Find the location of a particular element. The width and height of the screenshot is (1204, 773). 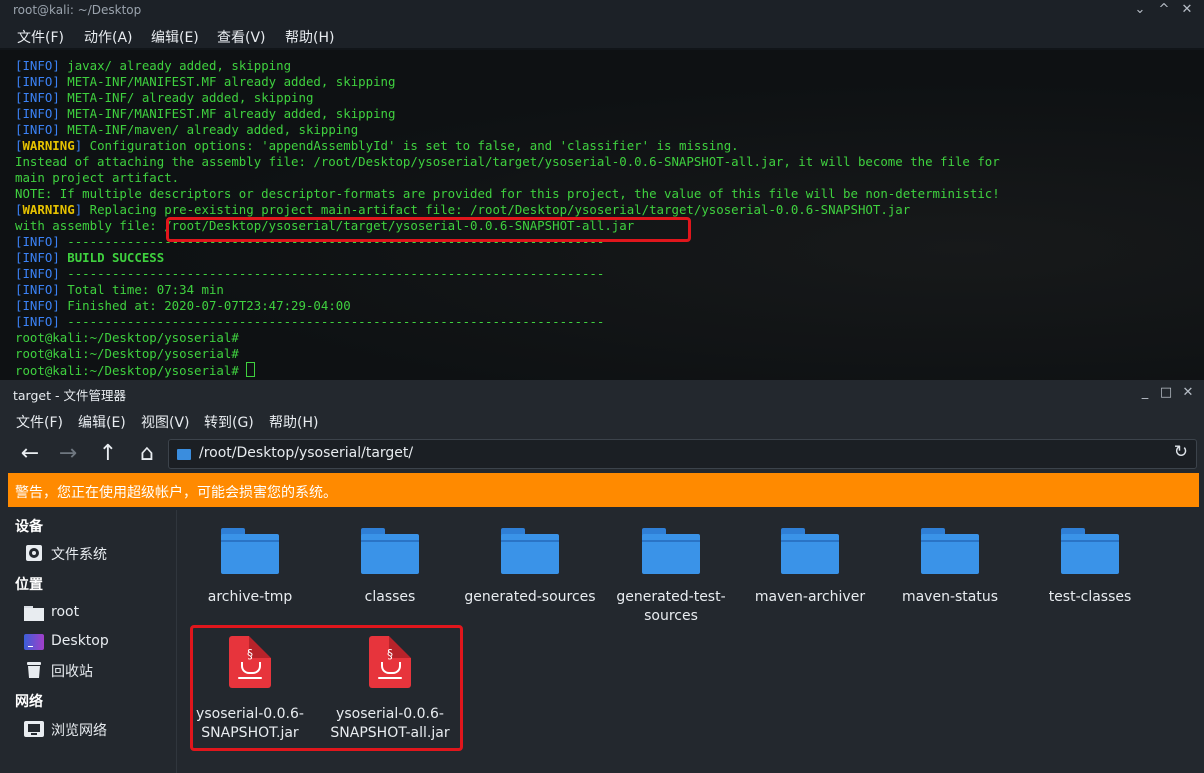

terminal-line-text: META-INF/ already added, skipping is located at coordinates (186, 97).